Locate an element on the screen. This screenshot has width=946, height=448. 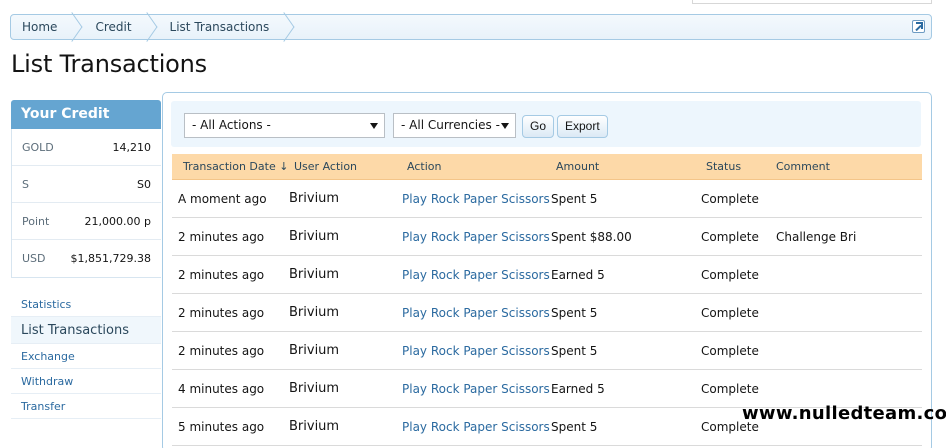
jump-to-icon is located at coordinates (918, 26).